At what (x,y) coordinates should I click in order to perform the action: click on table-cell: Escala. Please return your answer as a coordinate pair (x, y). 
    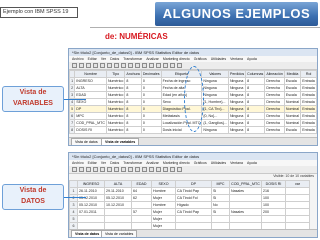
    Looking at the image, I should click on (292, 130).